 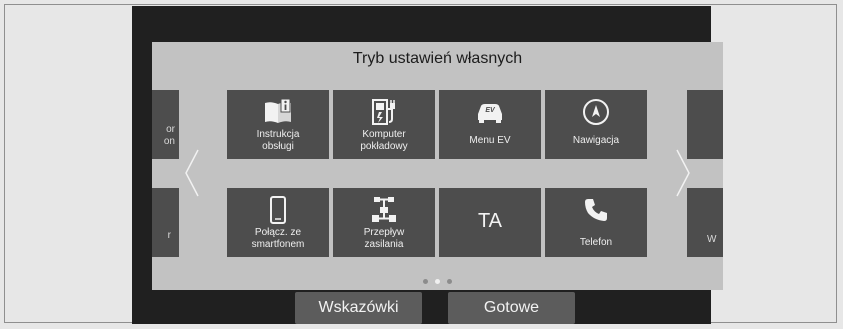 I want to click on tile-smartphone-connection: Połącz. ze smartfonem, so click(x=278, y=222).